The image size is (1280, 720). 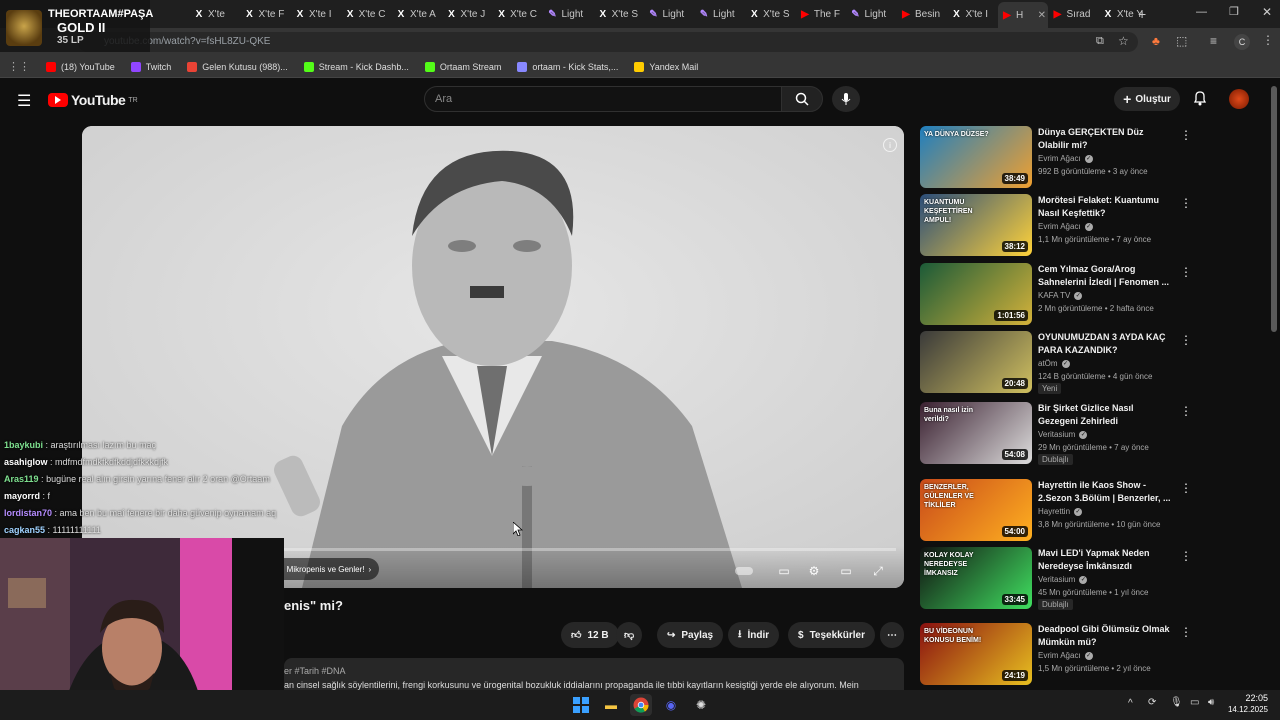 I want to click on notifications-bell-icon, so click(x=1200, y=100).